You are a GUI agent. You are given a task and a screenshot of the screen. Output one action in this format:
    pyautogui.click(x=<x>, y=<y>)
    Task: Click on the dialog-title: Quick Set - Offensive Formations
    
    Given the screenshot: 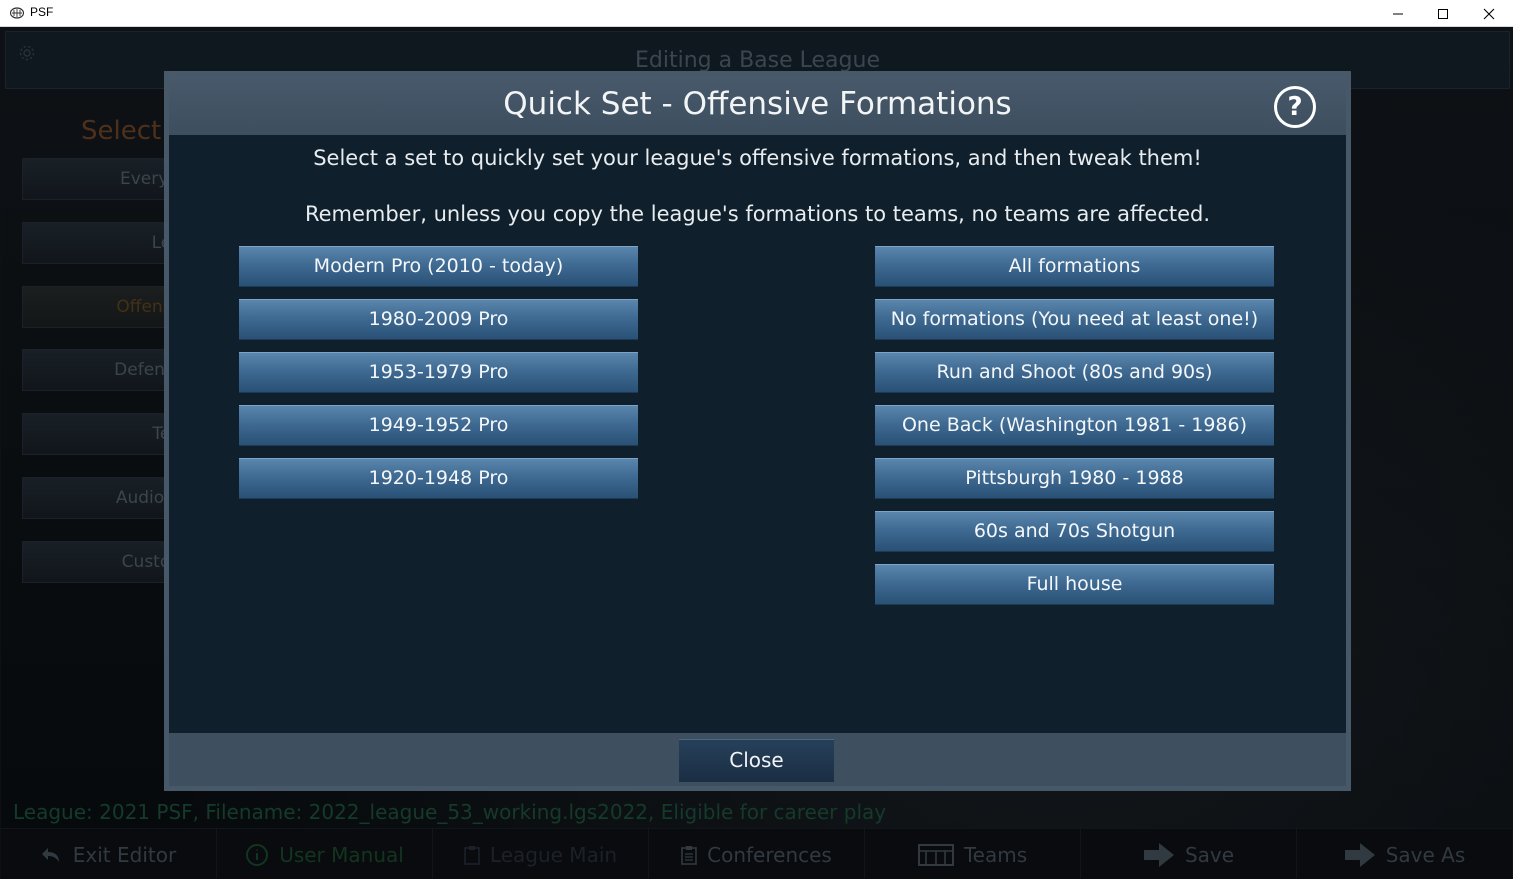 What is the action you would take?
    pyautogui.click(x=757, y=104)
    